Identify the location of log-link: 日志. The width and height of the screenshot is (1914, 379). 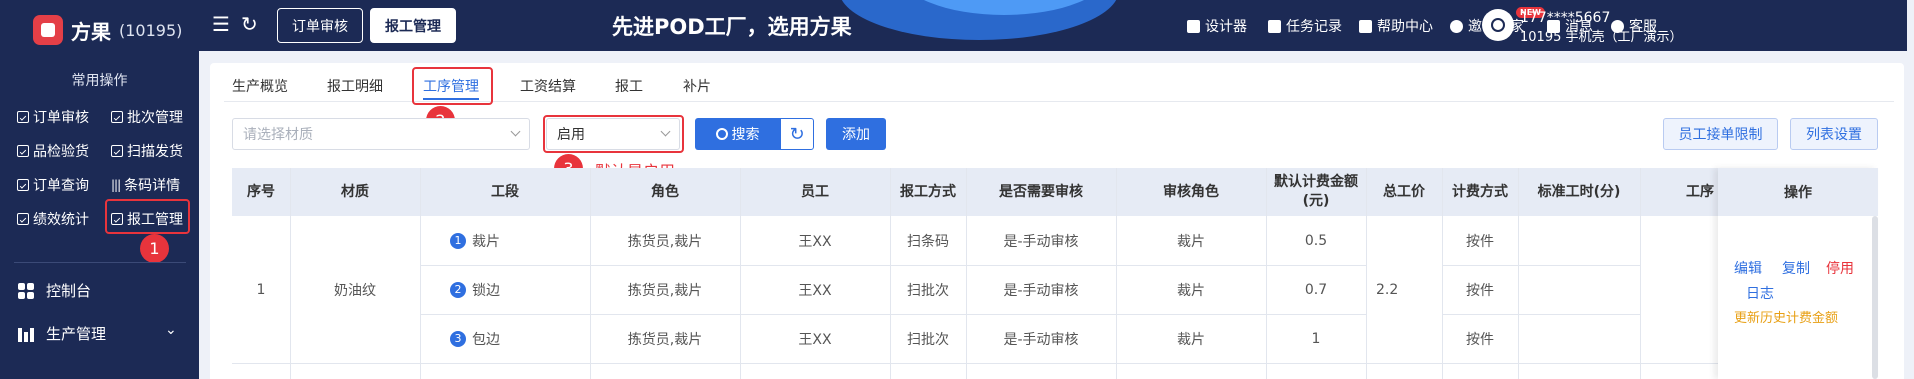
(1760, 293).